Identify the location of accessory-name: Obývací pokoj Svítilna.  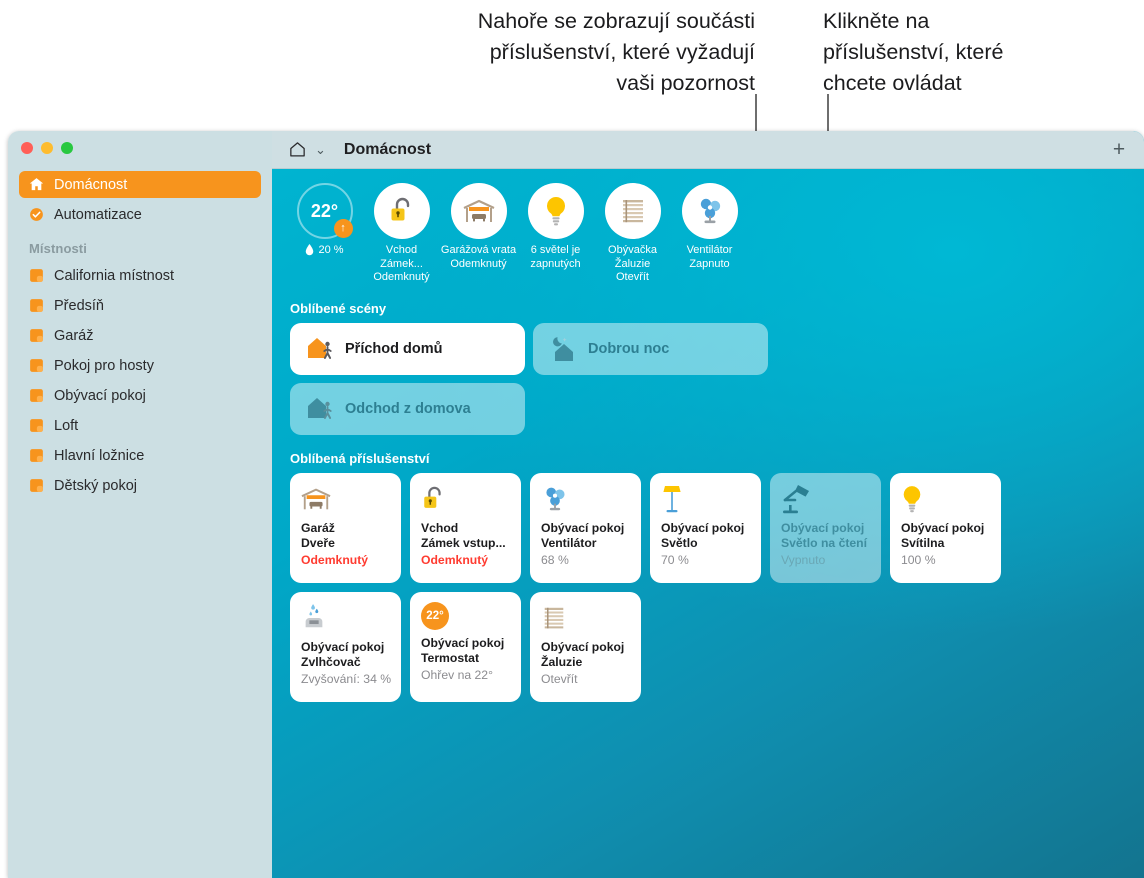
(943, 535).